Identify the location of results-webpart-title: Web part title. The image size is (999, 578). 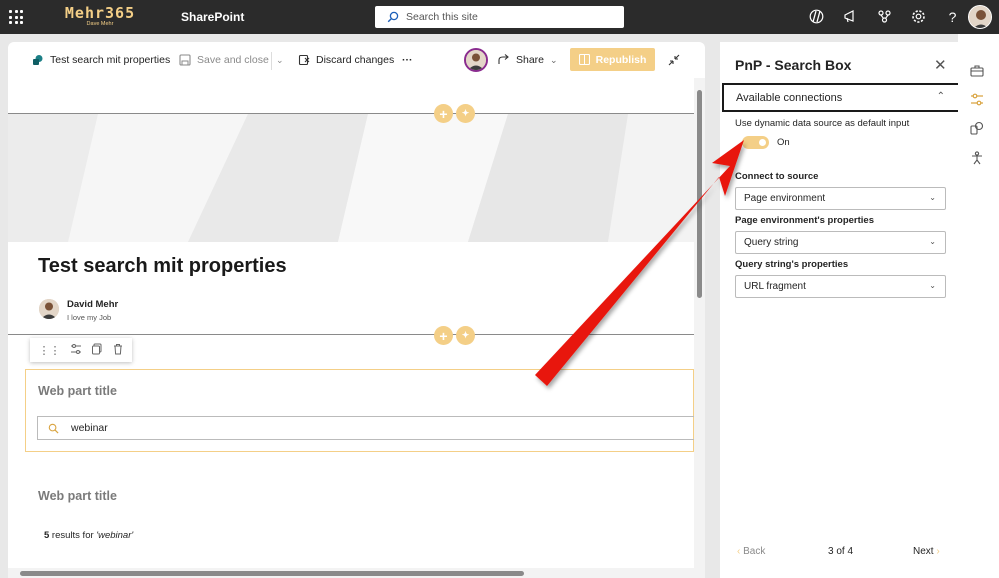
(77, 496).